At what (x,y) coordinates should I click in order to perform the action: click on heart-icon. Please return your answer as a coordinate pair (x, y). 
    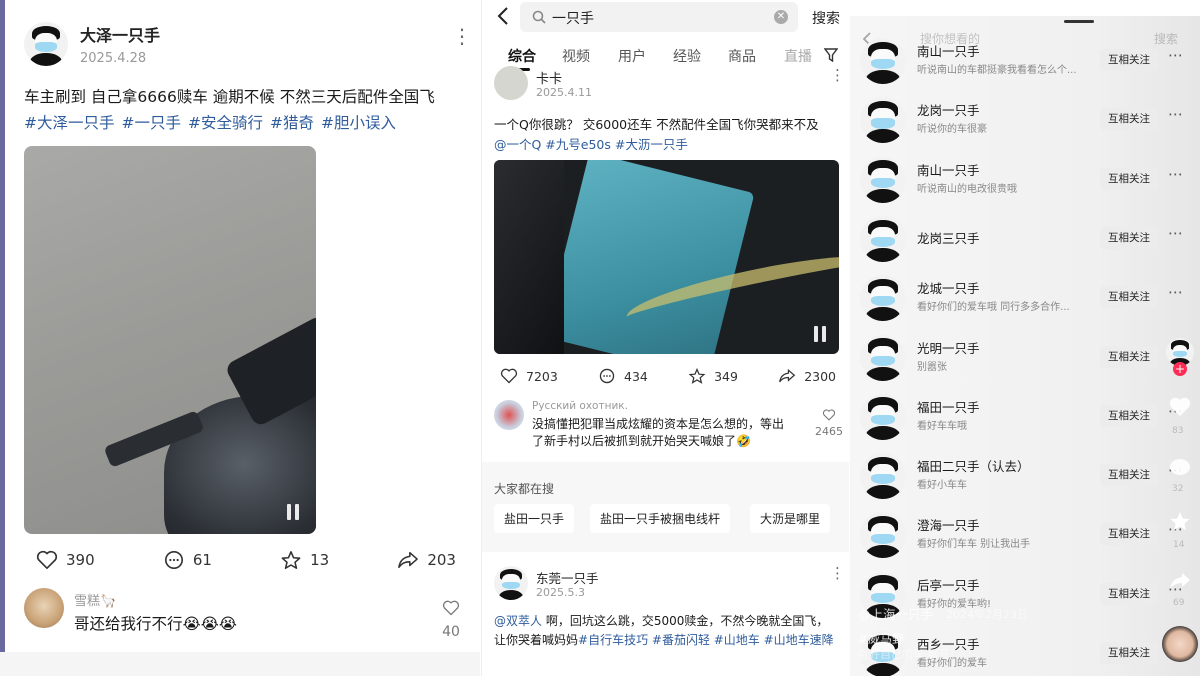
    Looking at the image, I should click on (1180, 407).